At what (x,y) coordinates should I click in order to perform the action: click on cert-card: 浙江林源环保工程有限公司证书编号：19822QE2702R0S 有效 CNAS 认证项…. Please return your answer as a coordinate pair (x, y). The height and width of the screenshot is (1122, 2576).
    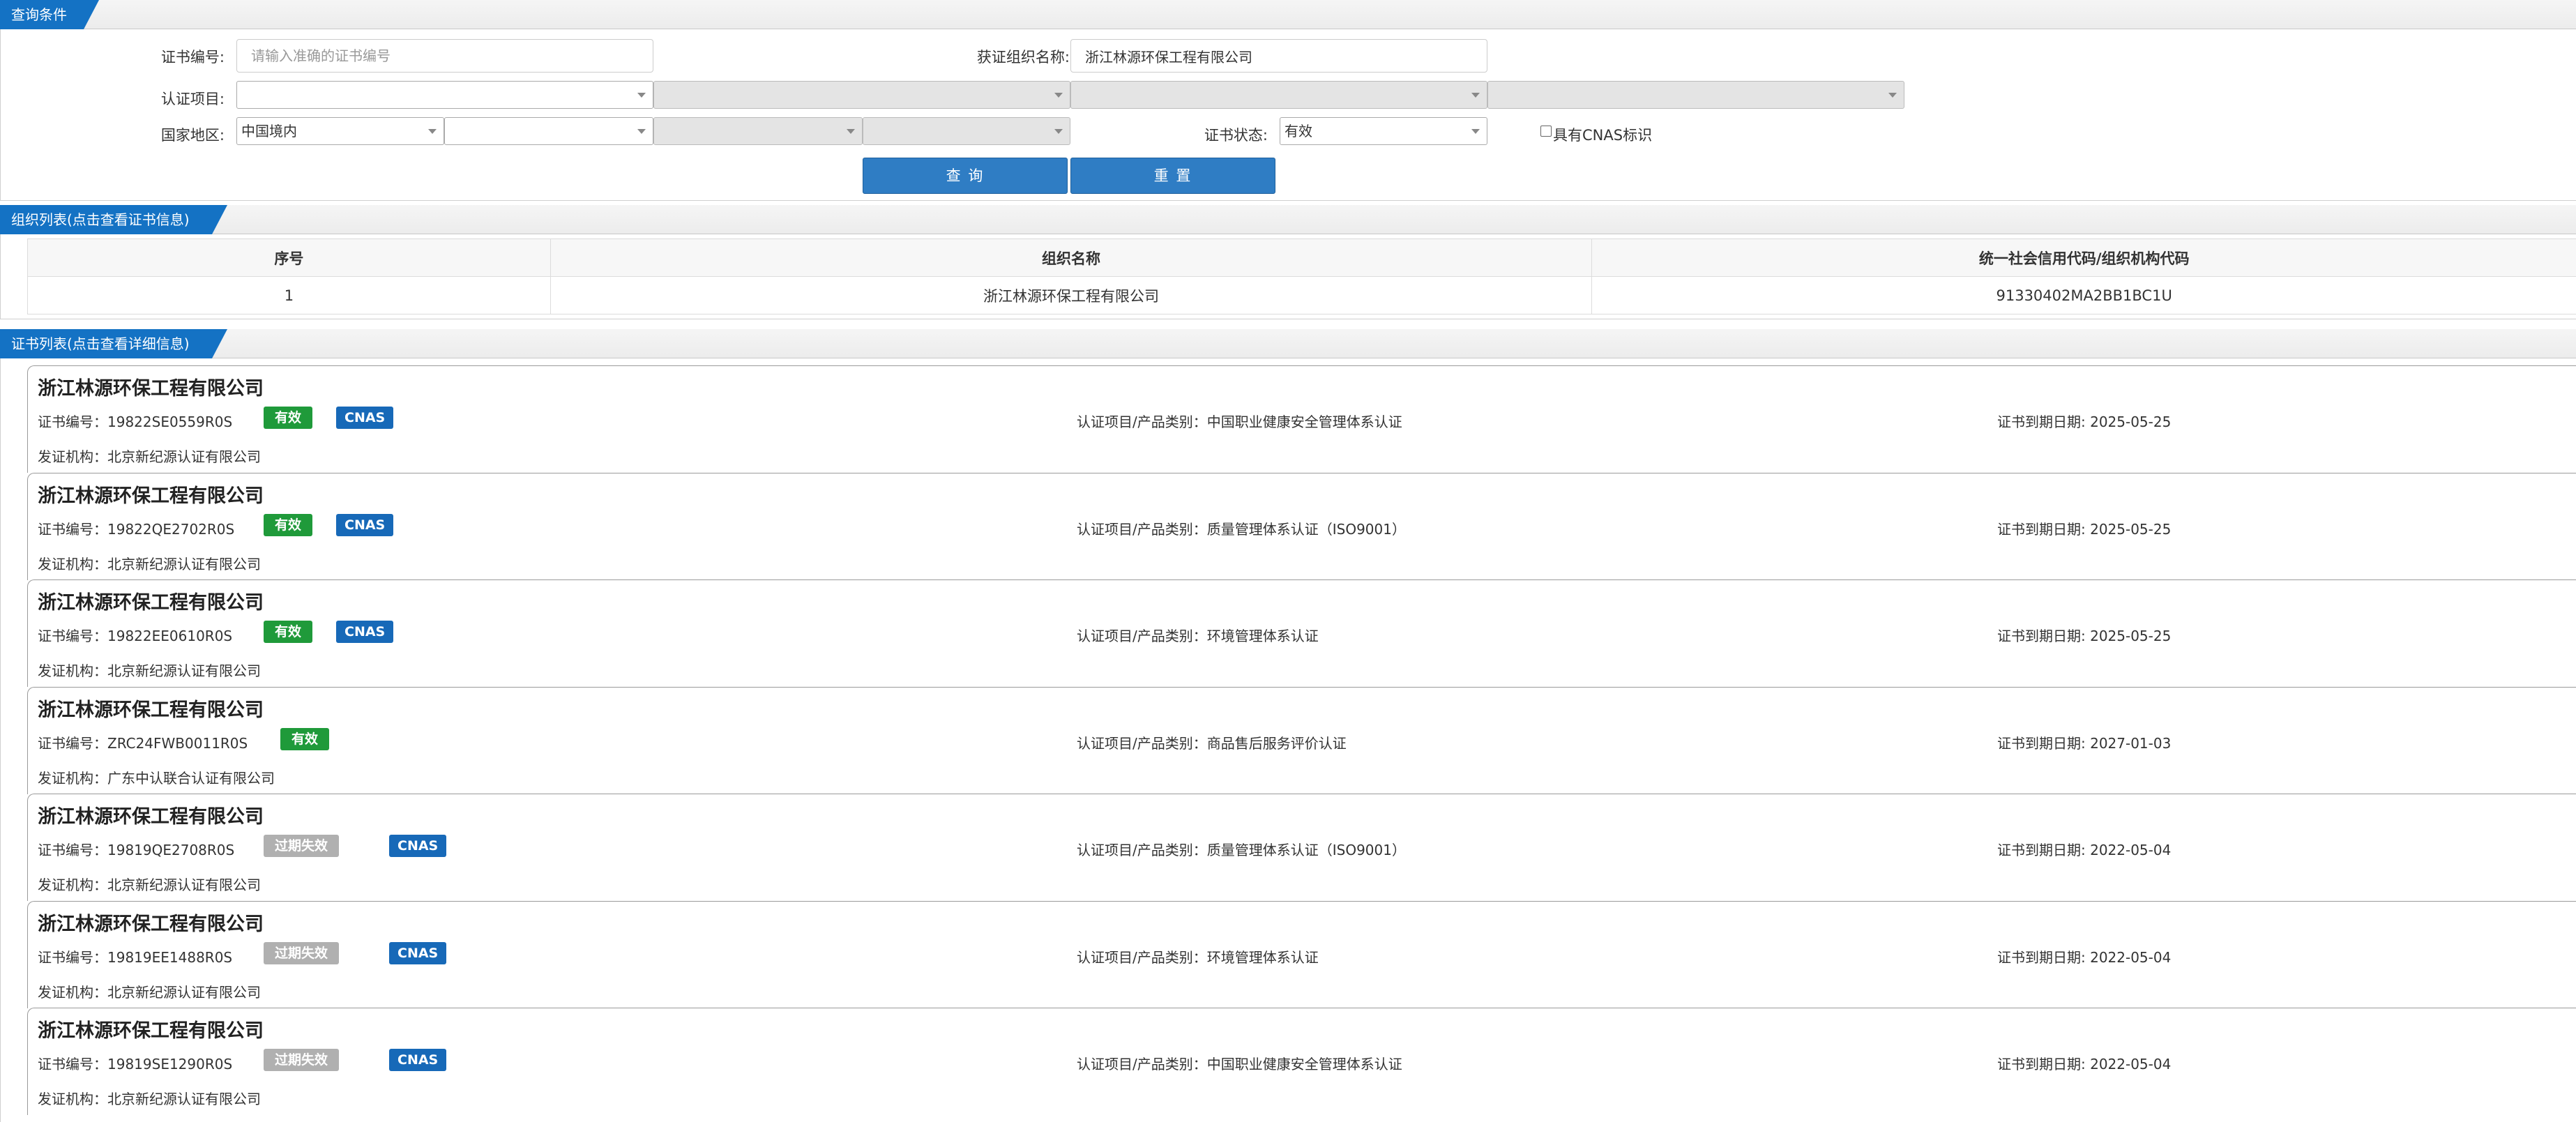
    Looking at the image, I should click on (1301, 526).